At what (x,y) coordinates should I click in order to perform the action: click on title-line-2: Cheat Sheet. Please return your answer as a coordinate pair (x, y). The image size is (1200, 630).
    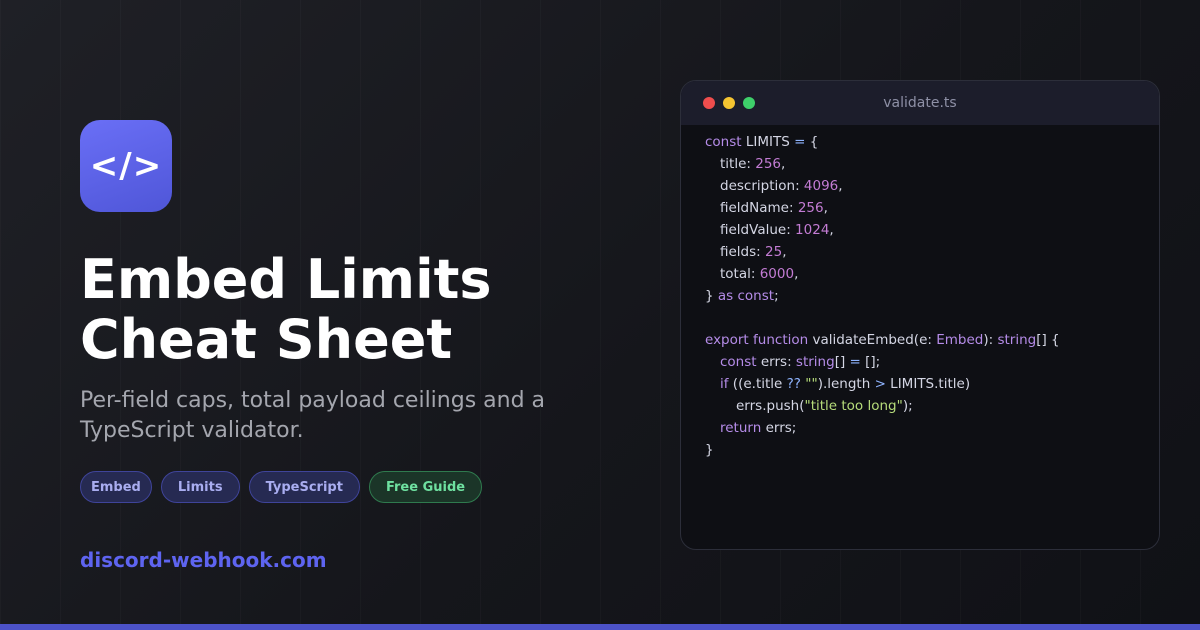
    Looking at the image, I should click on (266, 339).